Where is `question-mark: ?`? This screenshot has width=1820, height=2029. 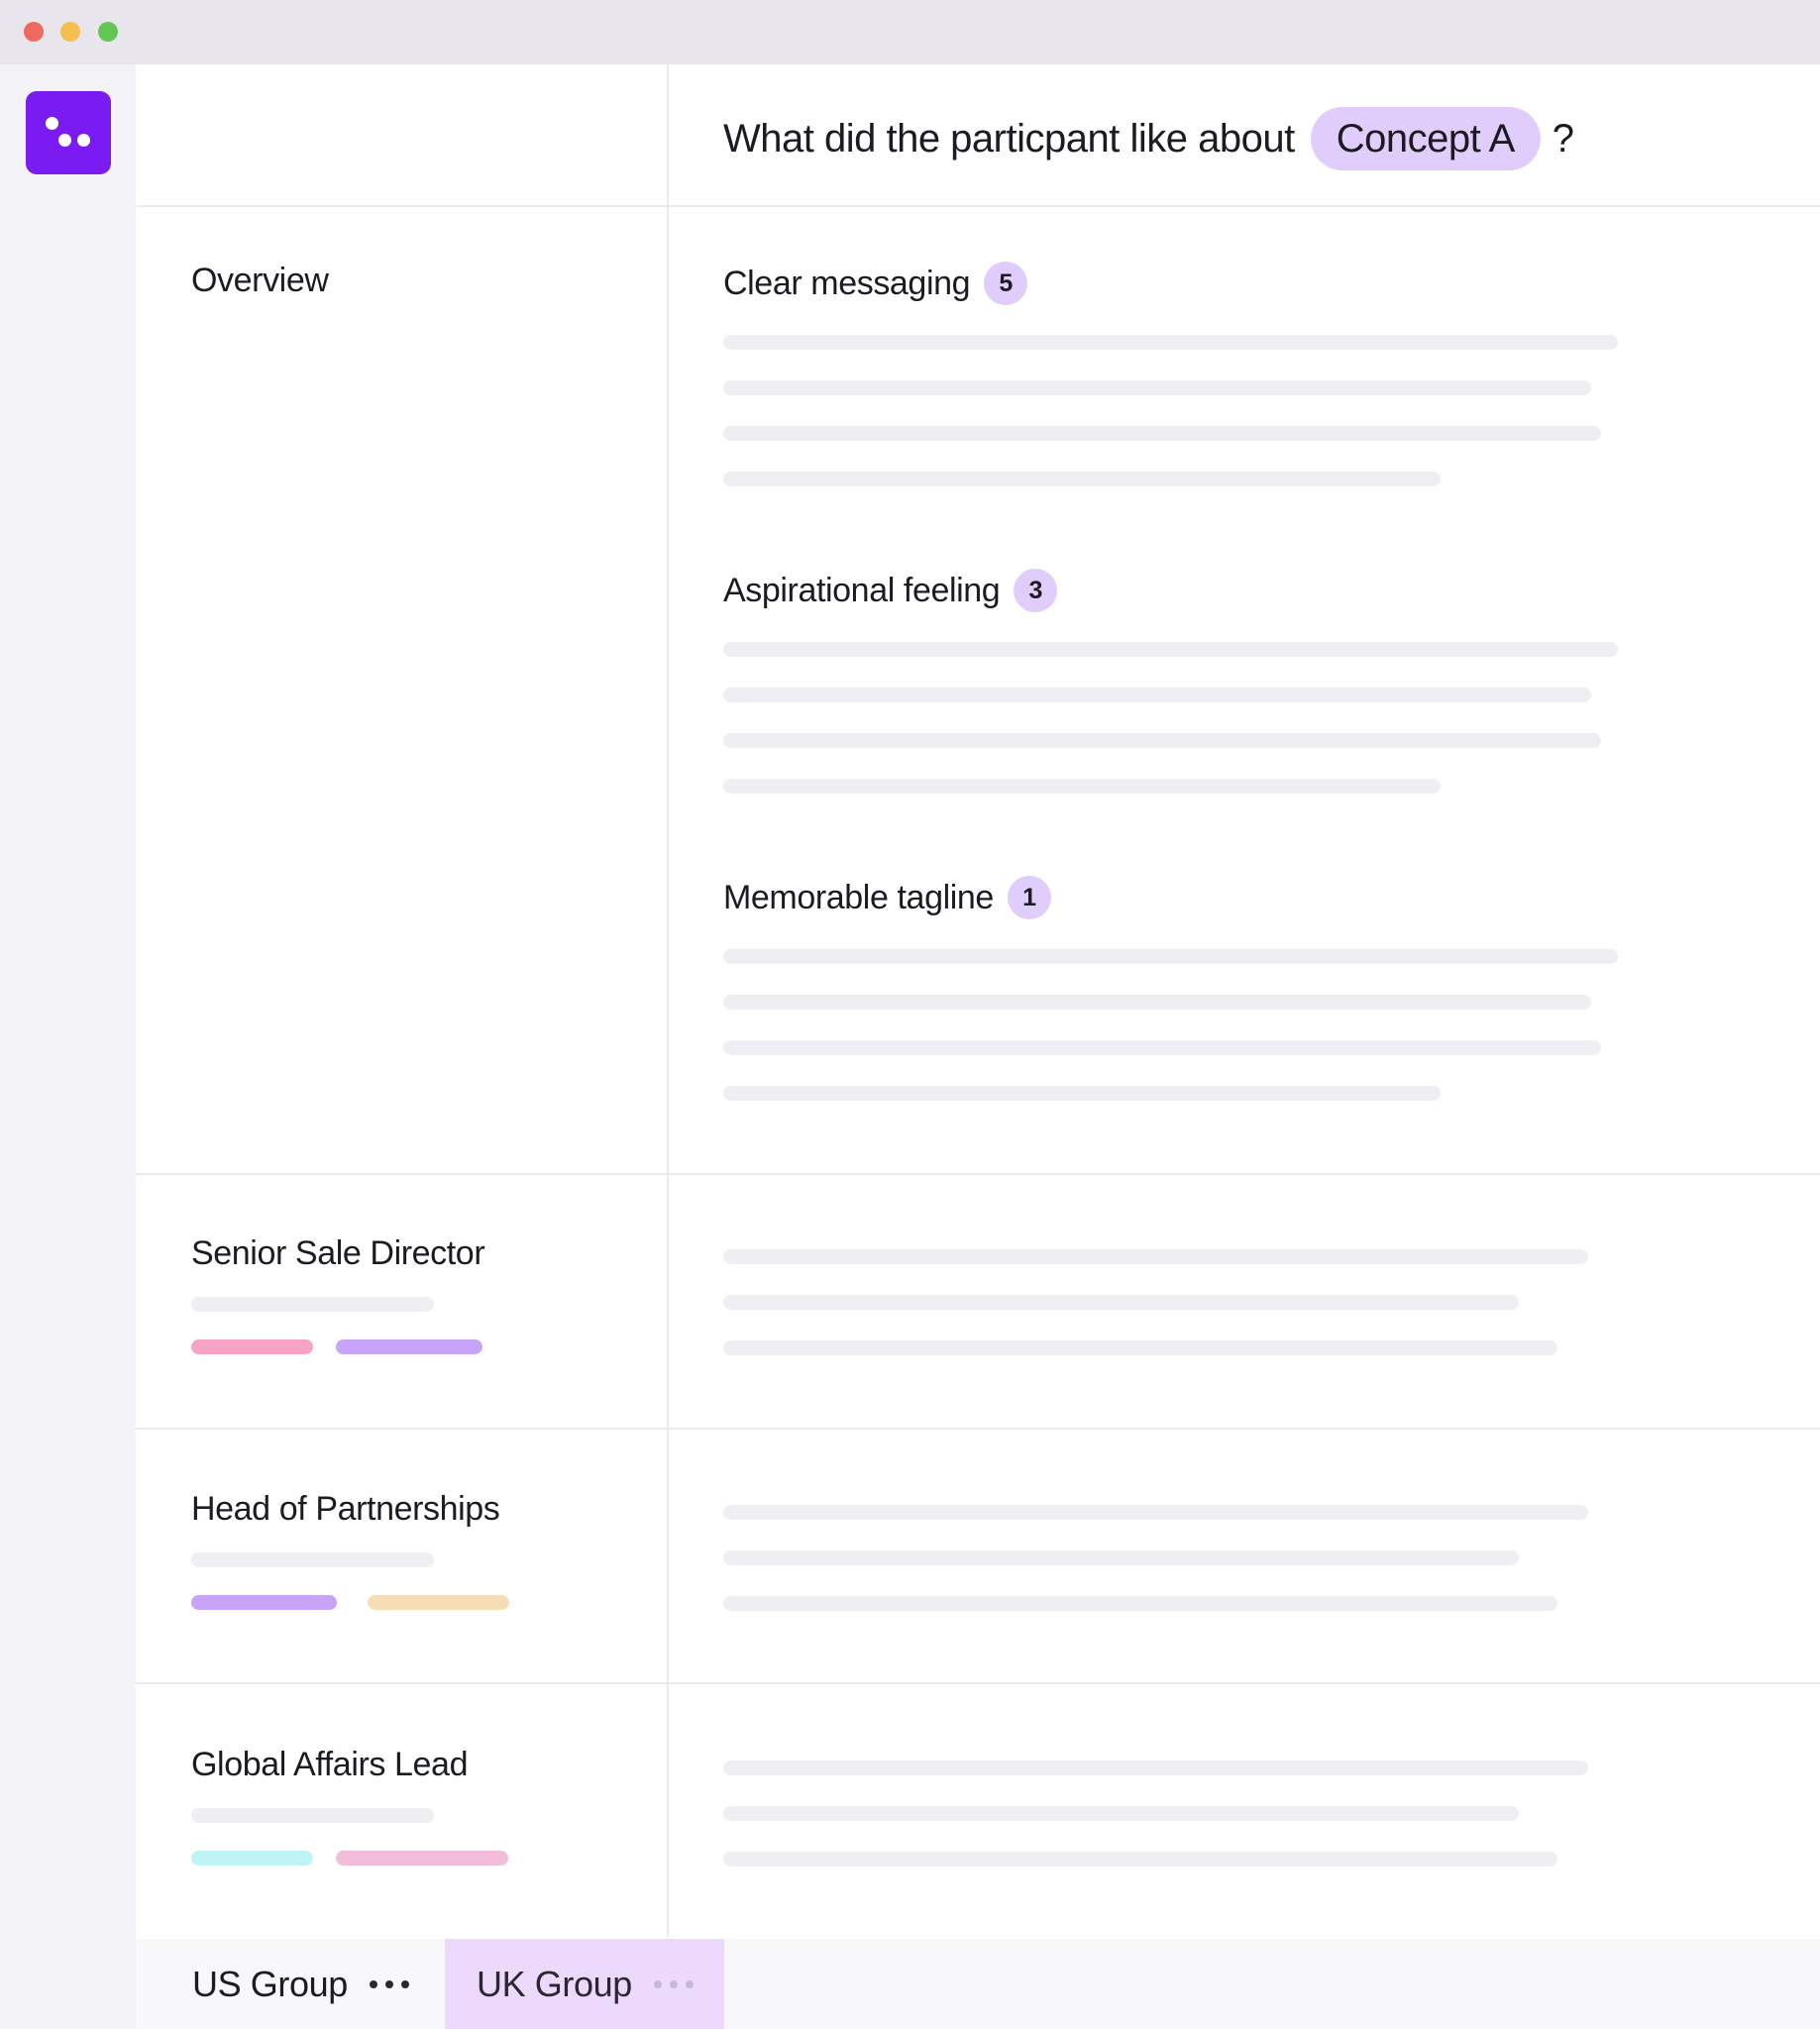
question-mark: ? is located at coordinates (1563, 138).